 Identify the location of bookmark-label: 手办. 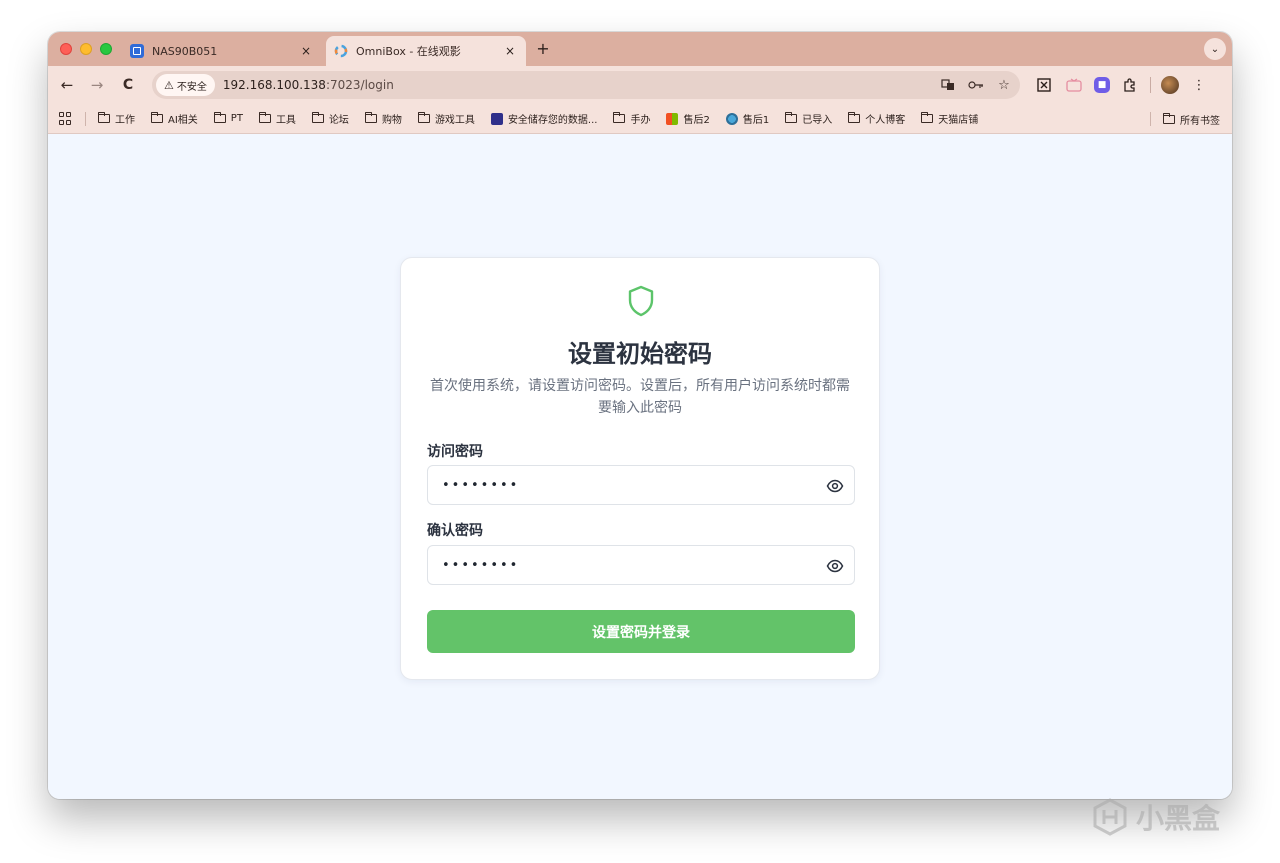
(640, 120).